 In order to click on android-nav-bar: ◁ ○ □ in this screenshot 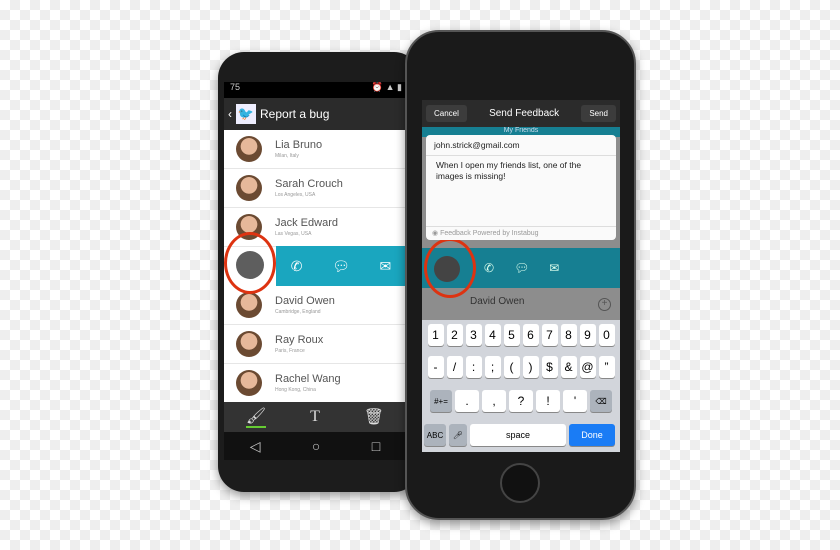, I will do `click(315, 446)`.